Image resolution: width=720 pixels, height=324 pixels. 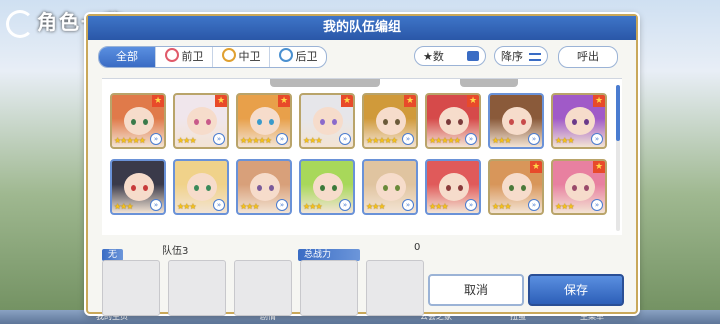 I want to click on filter-mid: 中卫, so click(x=241, y=57).